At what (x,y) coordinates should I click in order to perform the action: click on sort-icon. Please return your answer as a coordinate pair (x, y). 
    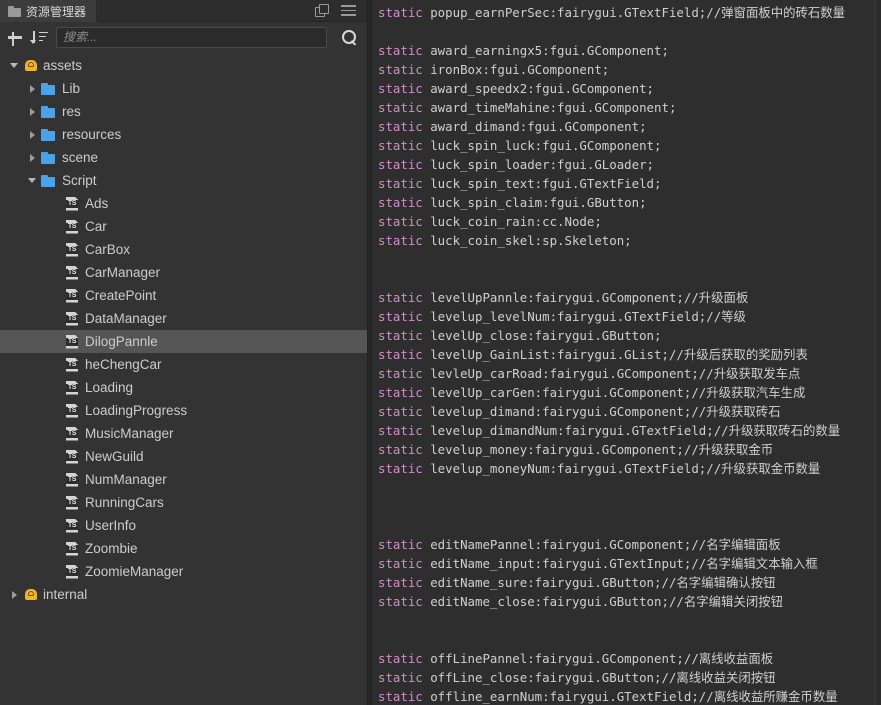
    Looking at the image, I should click on (39, 37).